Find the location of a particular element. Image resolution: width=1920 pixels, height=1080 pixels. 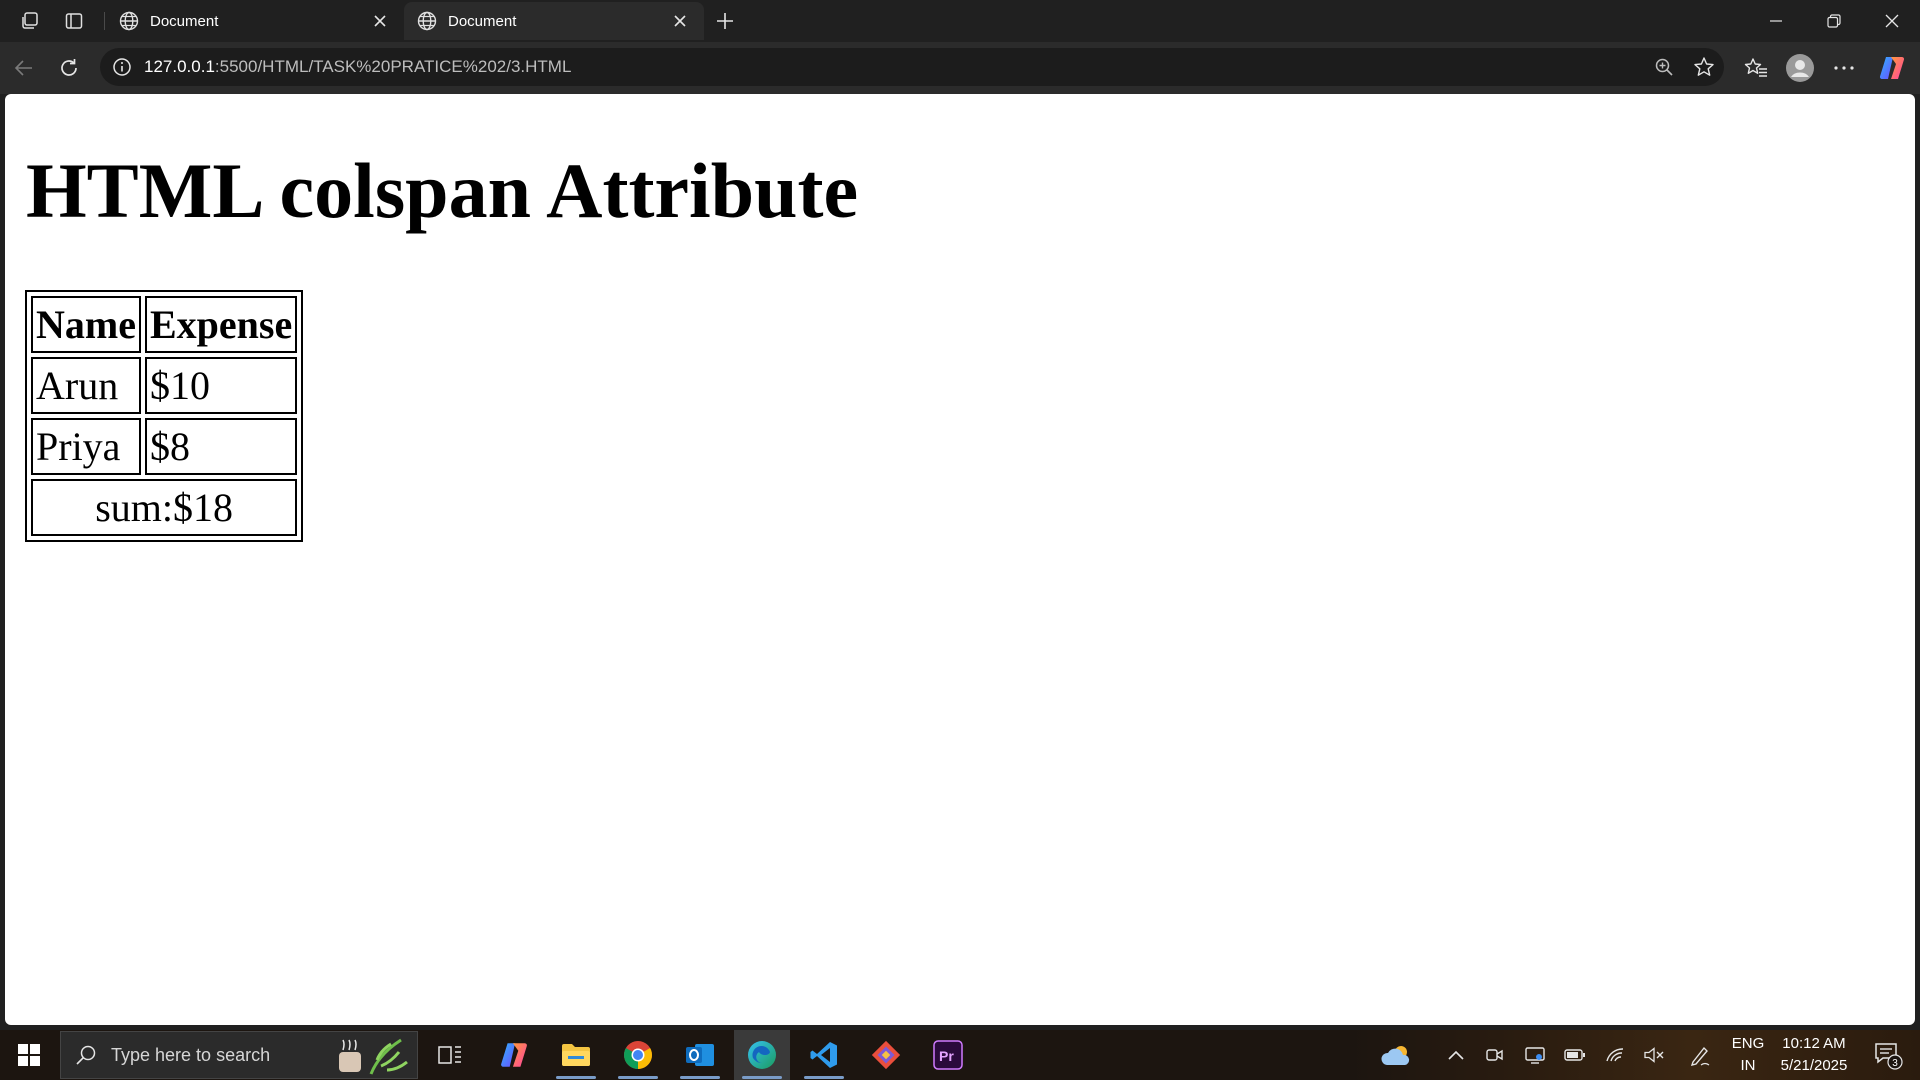

start-button is located at coordinates (29, 1055).